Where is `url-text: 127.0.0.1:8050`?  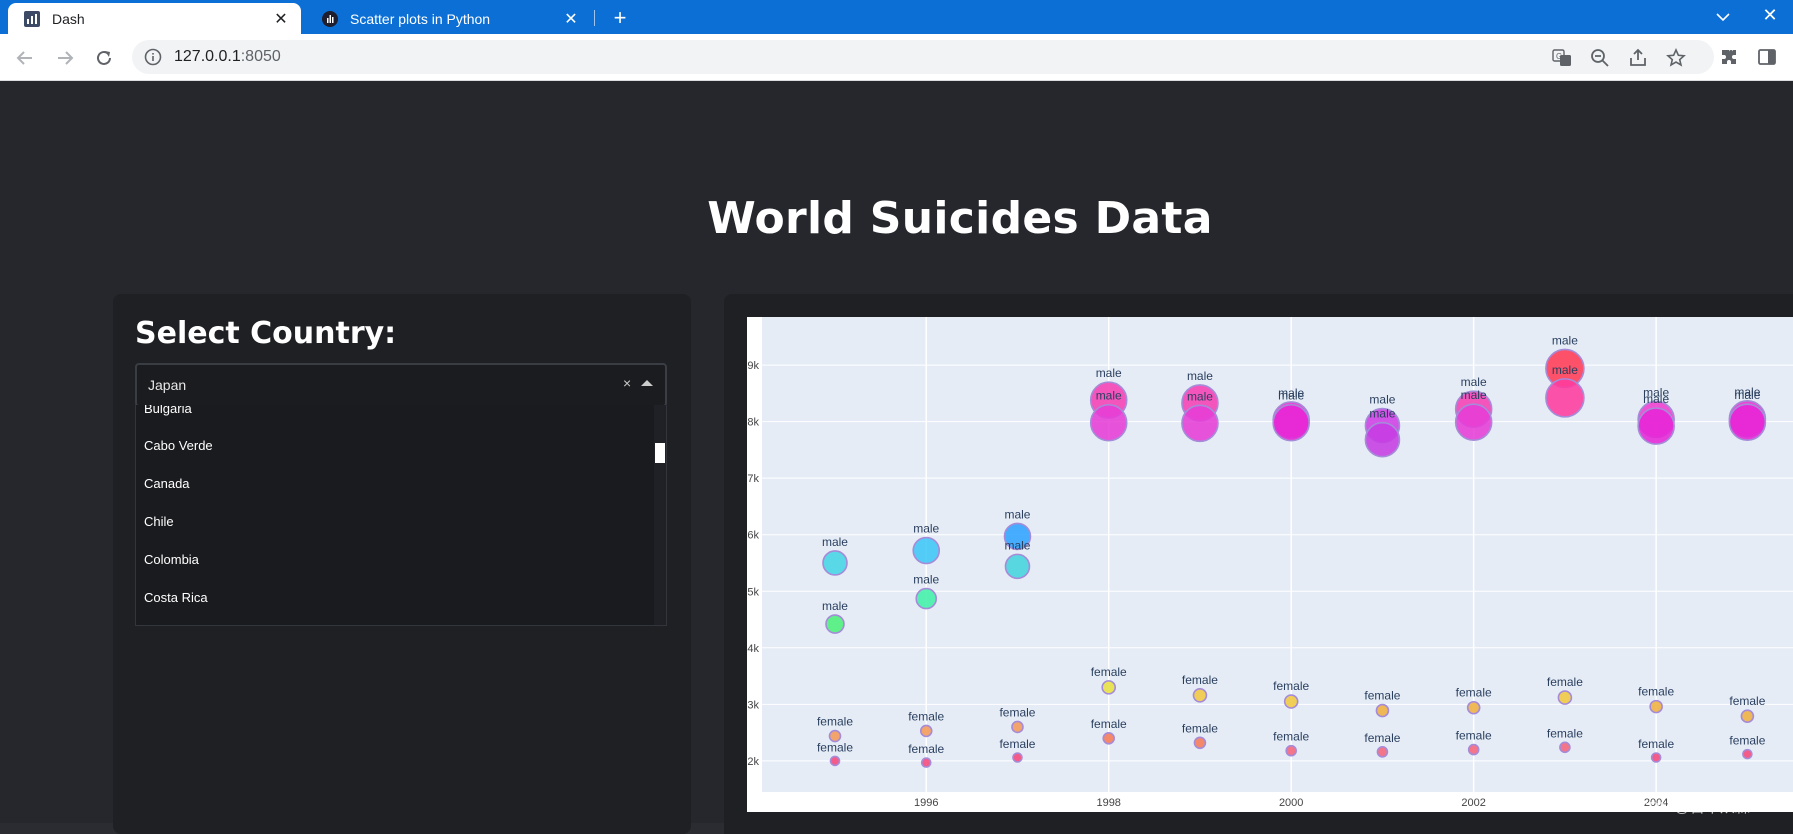
url-text: 127.0.0.1:8050 is located at coordinates (227, 56).